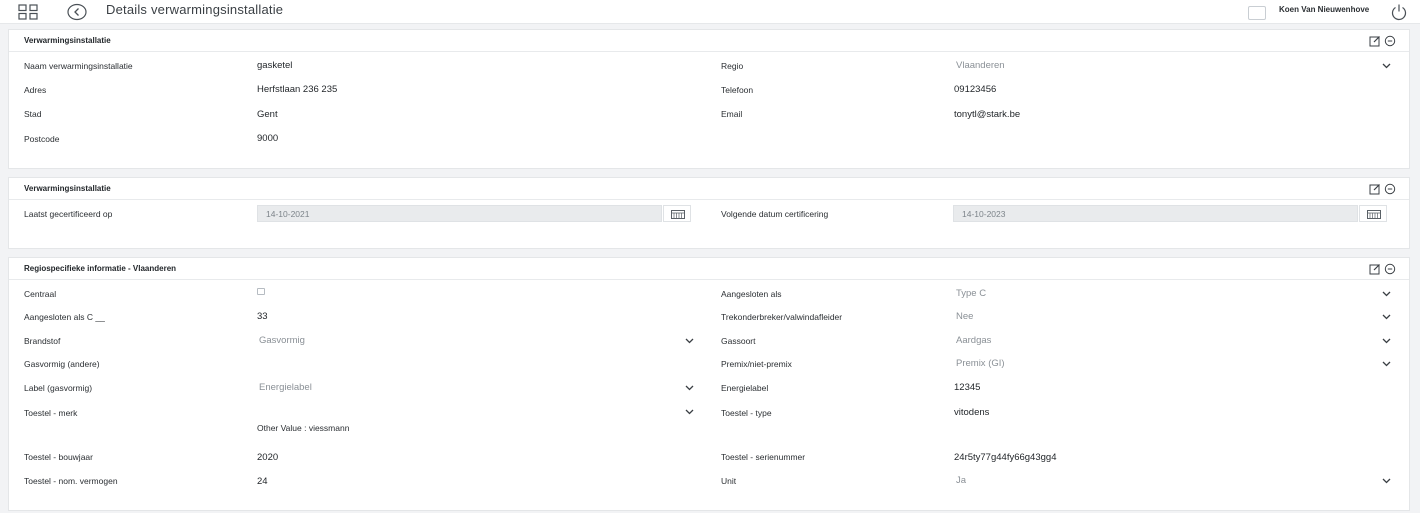 This screenshot has width=1420, height=513. I want to click on label-gassoort: Gassoort, so click(738, 341).